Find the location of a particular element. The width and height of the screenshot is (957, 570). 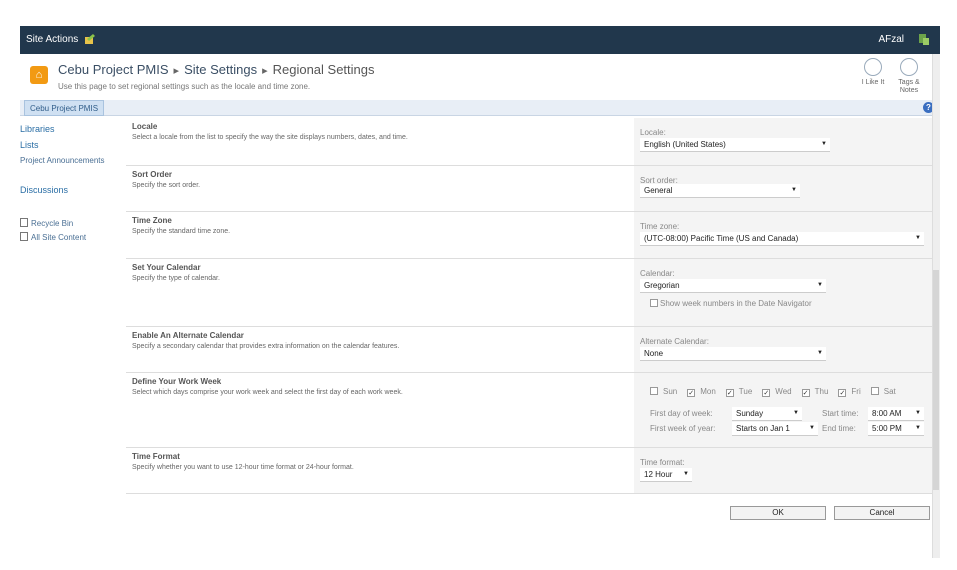

section-title: Time Format is located at coordinates (156, 456).